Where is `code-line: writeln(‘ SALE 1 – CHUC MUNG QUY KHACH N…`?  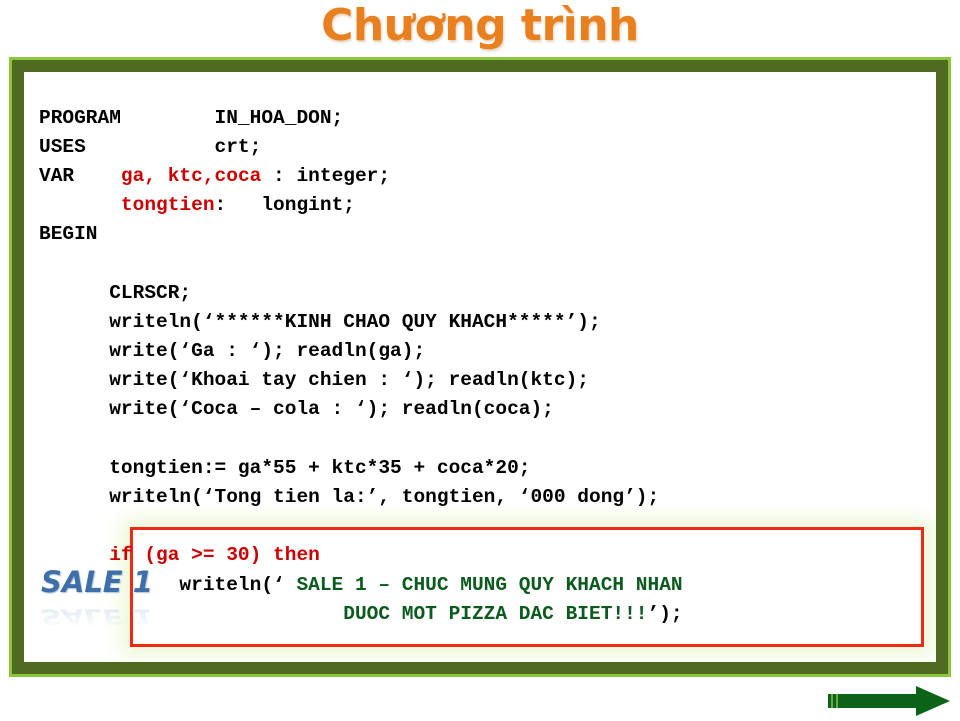 code-line: writeln(‘ SALE 1 – CHUC MUNG QUY KHACH N… is located at coordinates (361, 585).